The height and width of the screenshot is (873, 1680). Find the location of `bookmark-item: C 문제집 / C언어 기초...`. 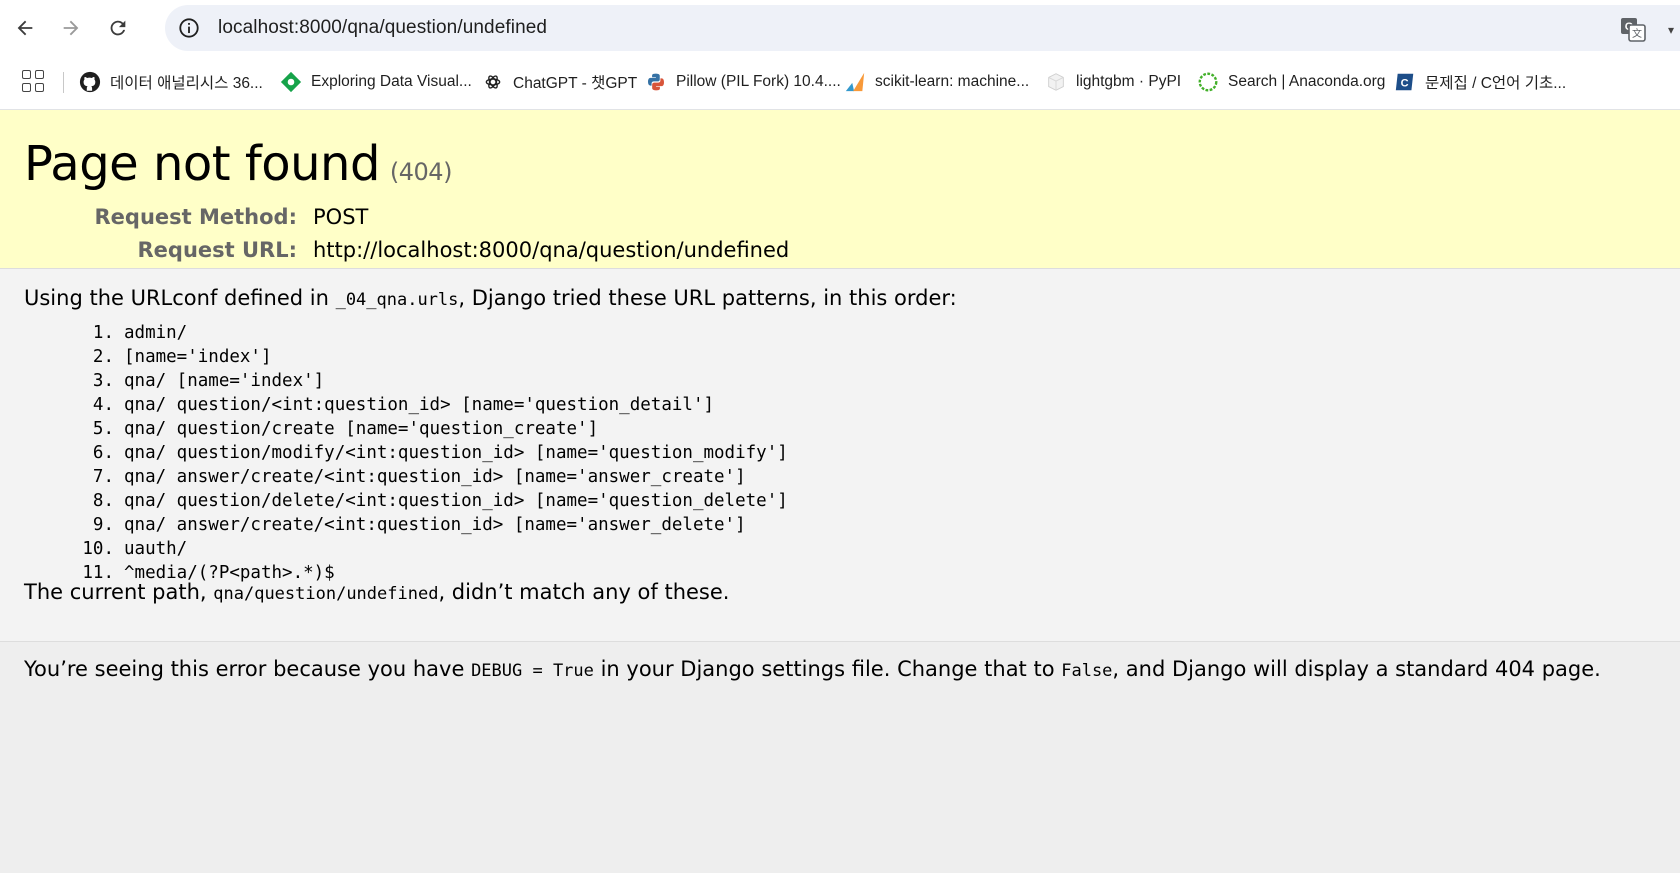

bookmark-item: C 문제집 / C언어 기초... is located at coordinates (1480, 82).